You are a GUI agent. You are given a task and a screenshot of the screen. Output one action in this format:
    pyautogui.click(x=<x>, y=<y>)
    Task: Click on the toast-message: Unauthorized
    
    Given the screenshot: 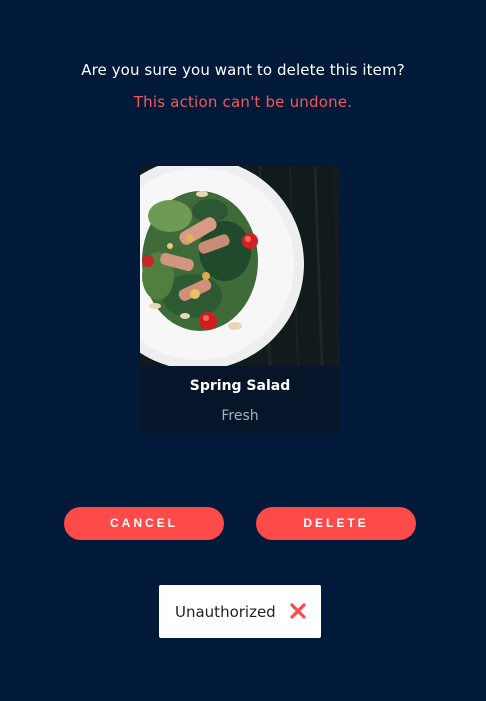 What is the action you would take?
    pyautogui.click(x=225, y=612)
    